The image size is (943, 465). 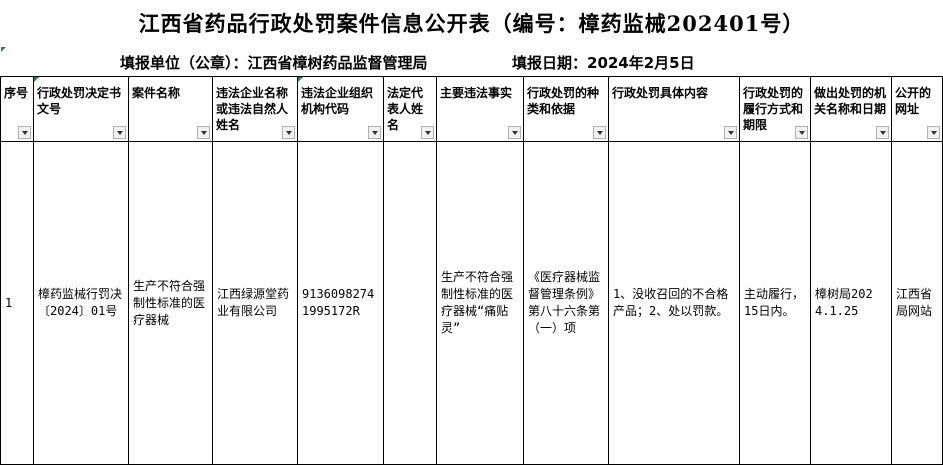 I want to click on header-label: 序号, so click(x=16, y=93).